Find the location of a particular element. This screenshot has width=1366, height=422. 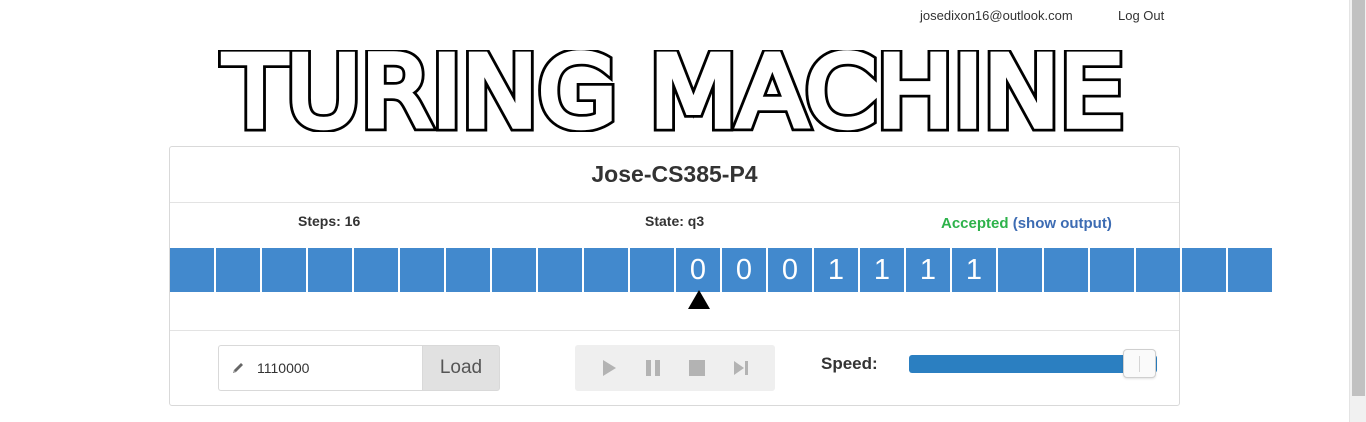

handle-grip is located at coordinates (1139, 364).